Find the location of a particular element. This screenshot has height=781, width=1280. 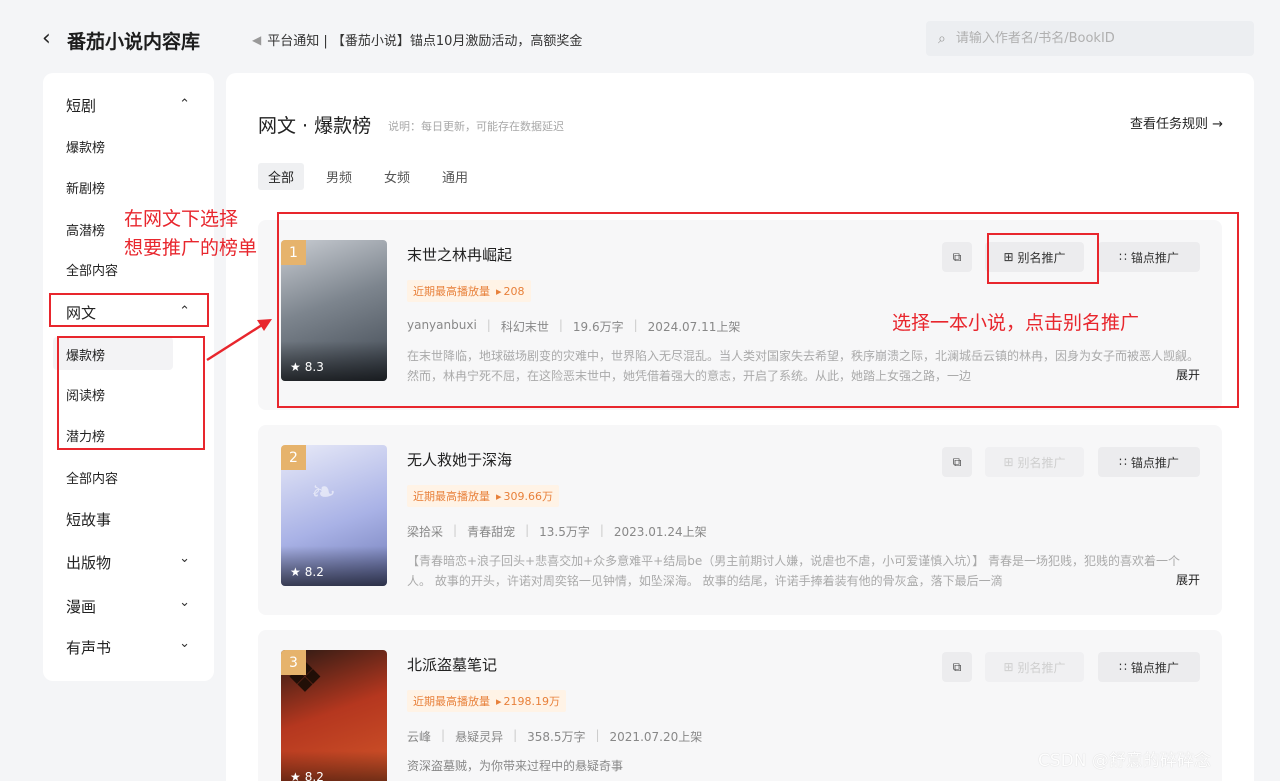

watermark: CSDN @舒意的碎碎念 is located at coordinates (1124, 761).